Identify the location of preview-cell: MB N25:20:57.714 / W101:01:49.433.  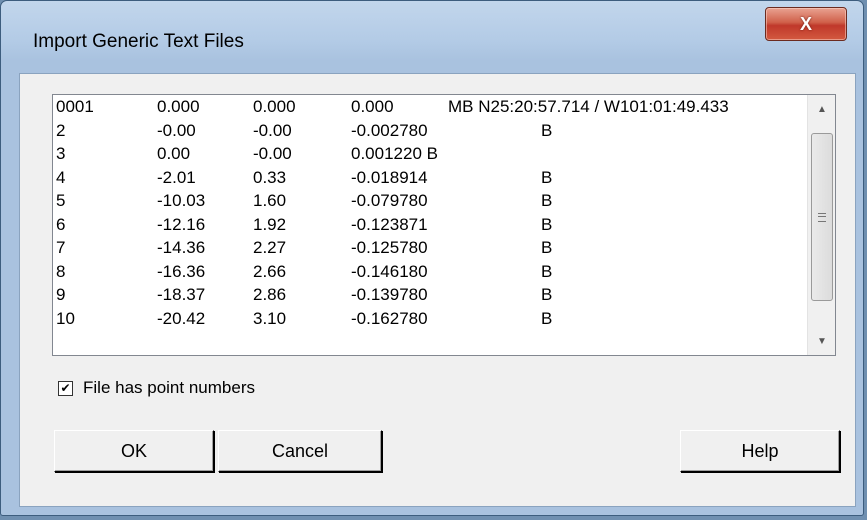
(588, 106).